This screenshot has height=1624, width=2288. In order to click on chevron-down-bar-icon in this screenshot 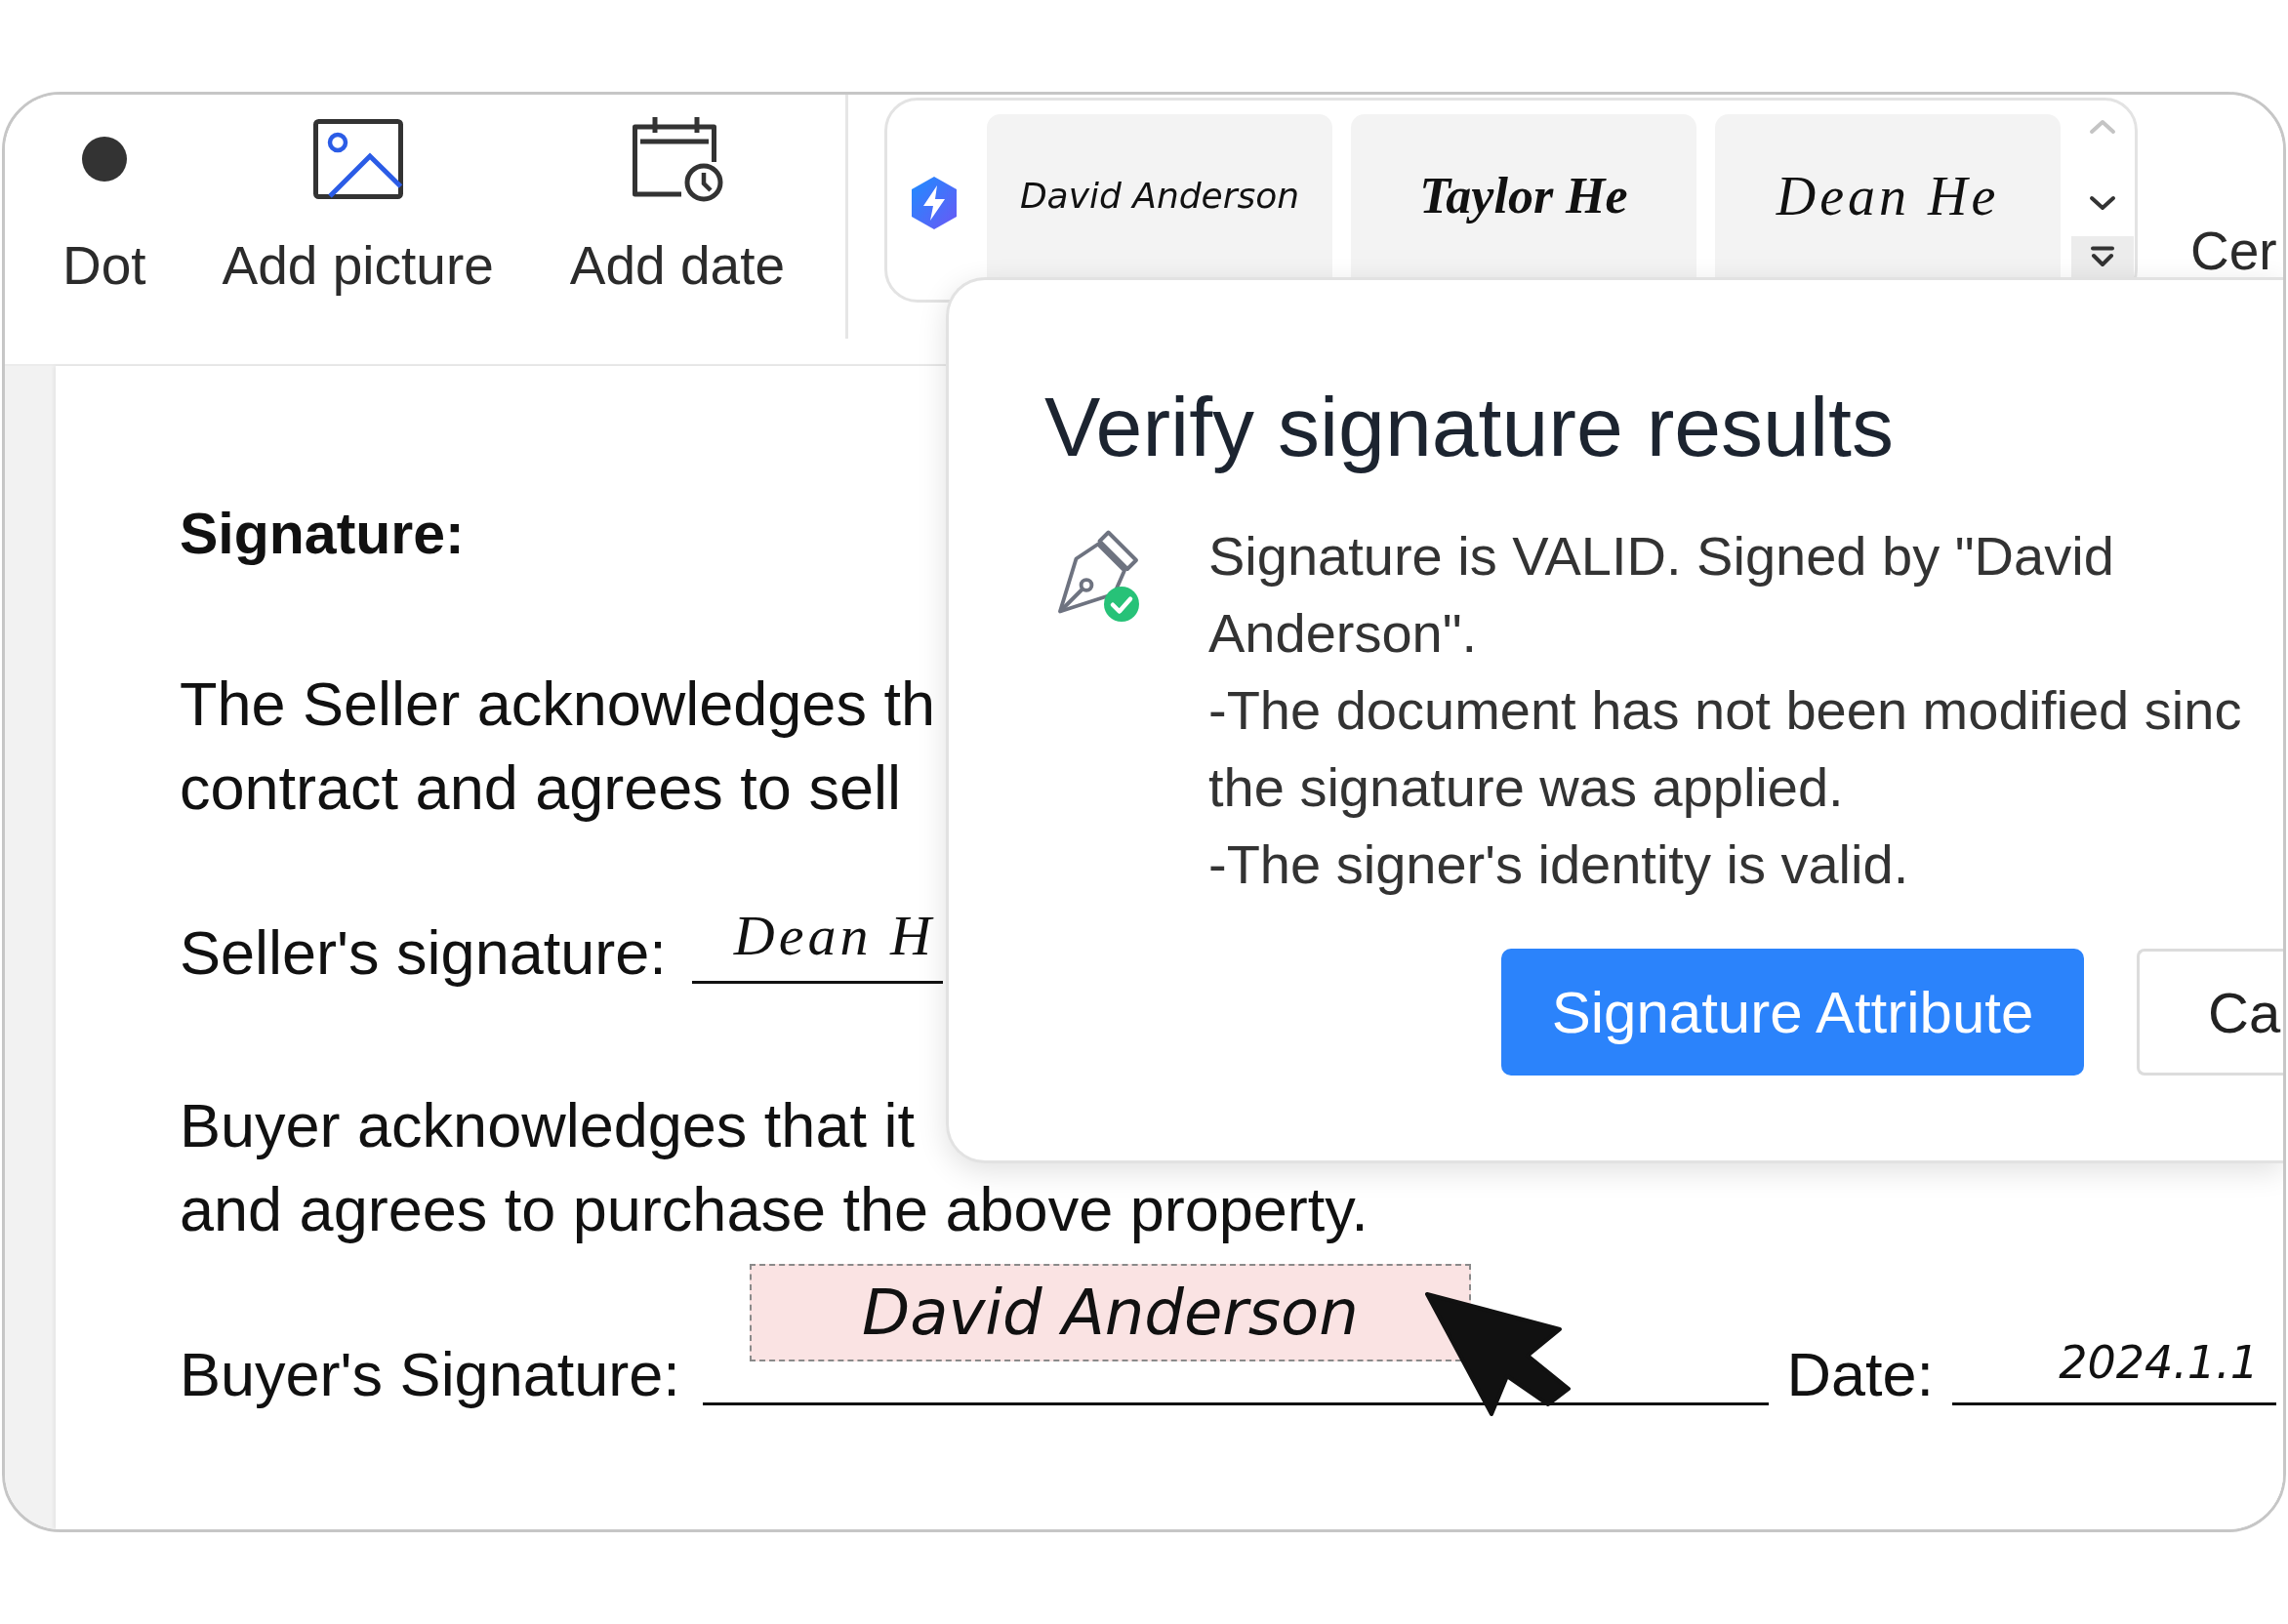, I will do `click(2102, 256)`.